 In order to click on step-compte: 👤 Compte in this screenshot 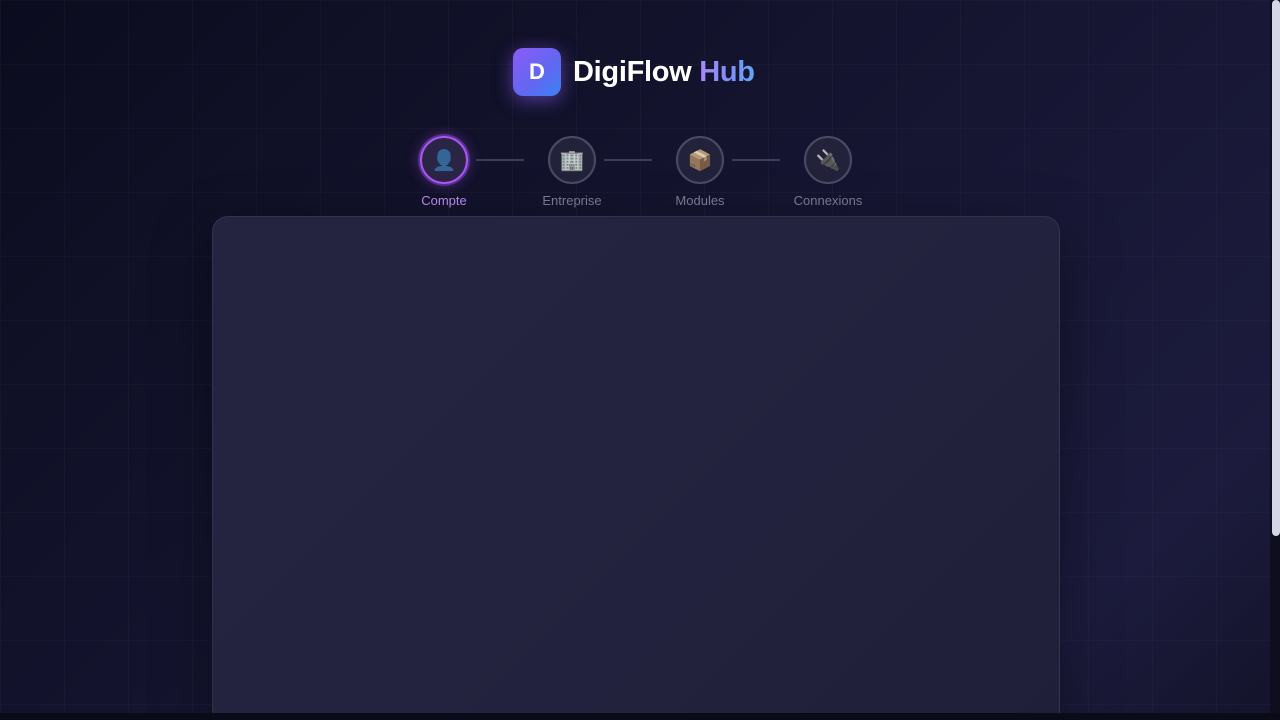, I will do `click(444, 172)`.